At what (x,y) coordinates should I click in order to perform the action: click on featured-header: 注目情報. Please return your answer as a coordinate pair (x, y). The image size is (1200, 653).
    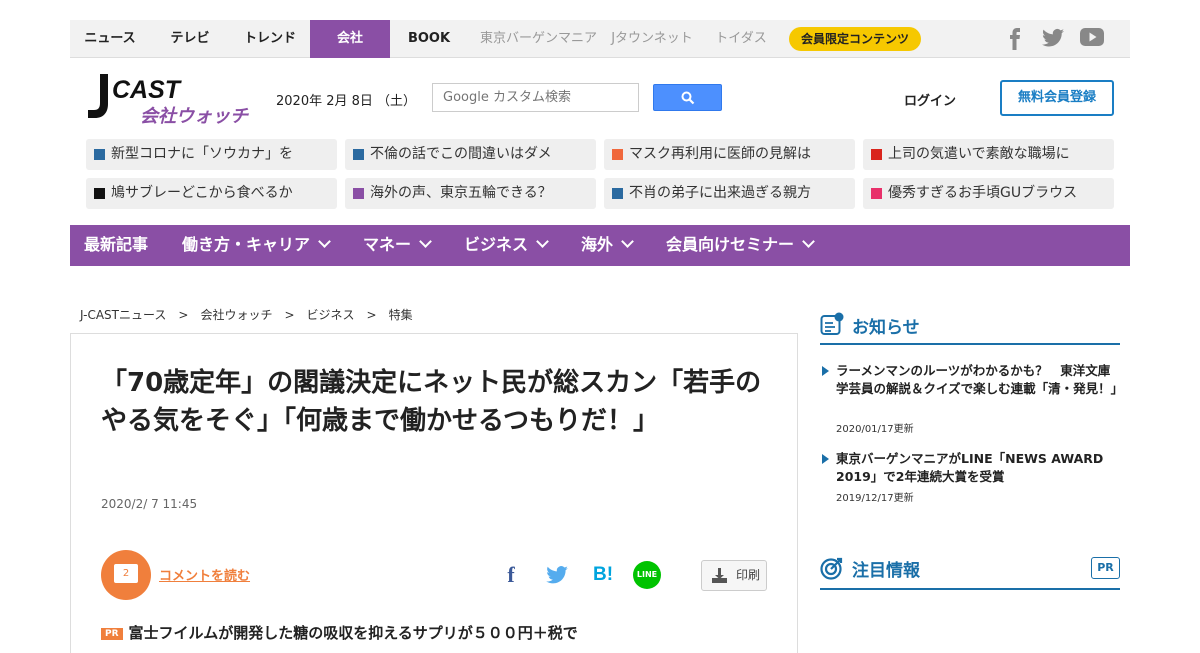
    Looking at the image, I should click on (970, 570).